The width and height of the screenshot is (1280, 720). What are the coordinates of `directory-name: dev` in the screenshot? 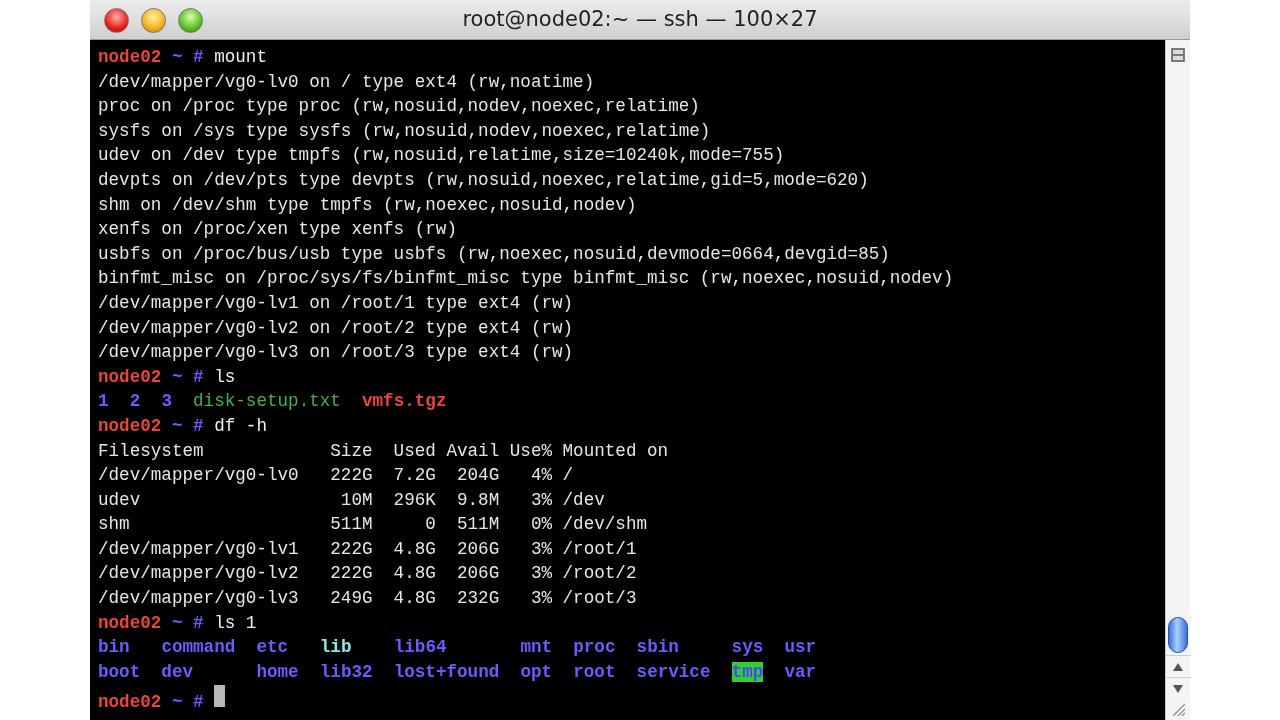 It's located at (177, 671).